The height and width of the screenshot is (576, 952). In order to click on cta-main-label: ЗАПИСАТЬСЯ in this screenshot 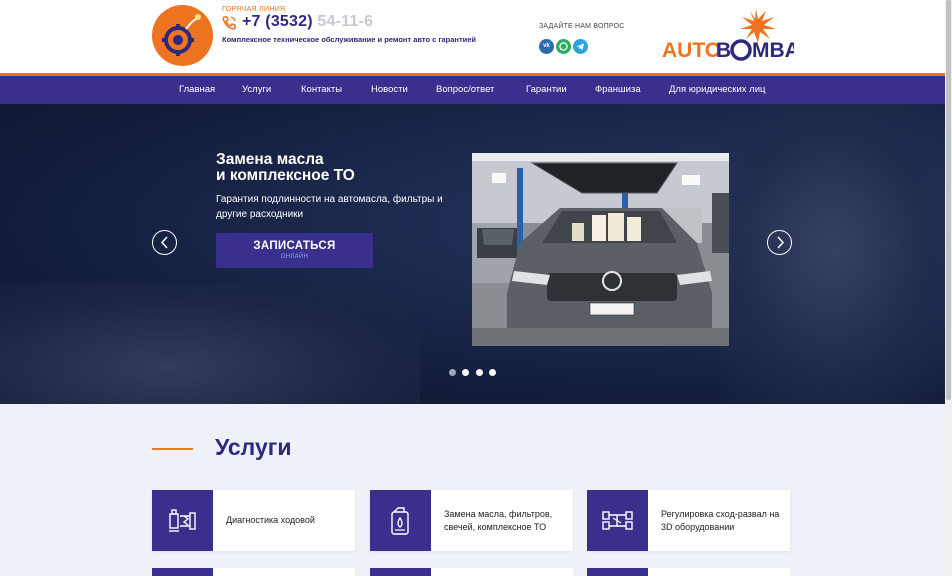, I will do `click(294, 246)`.